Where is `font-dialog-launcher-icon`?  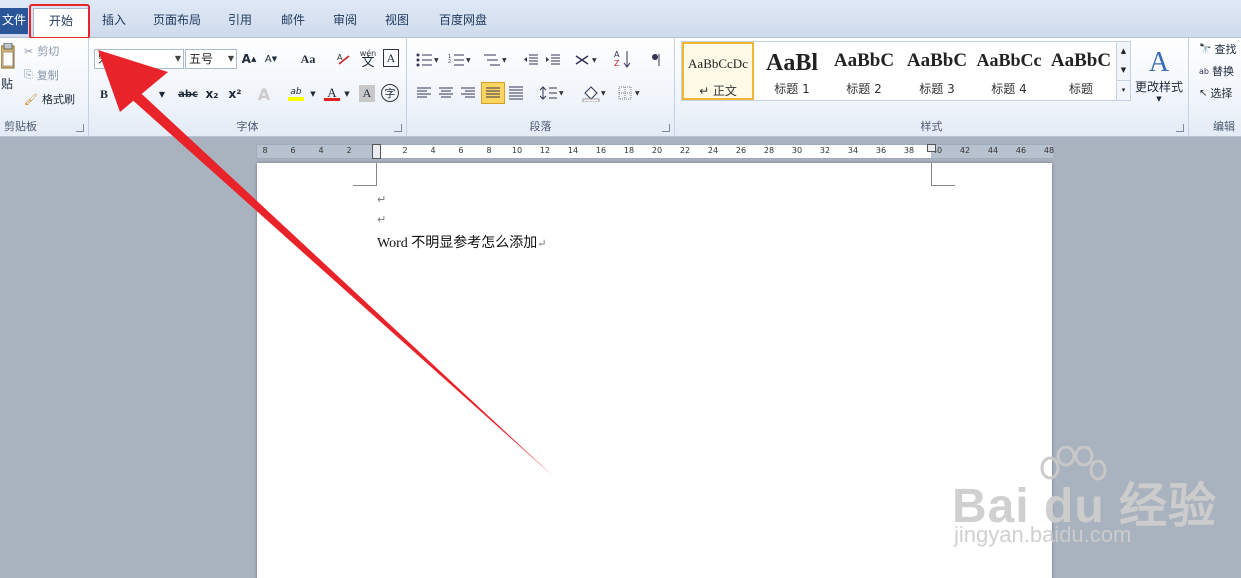 font-dialog-launcher-icon is located at coordinates (398, 128).